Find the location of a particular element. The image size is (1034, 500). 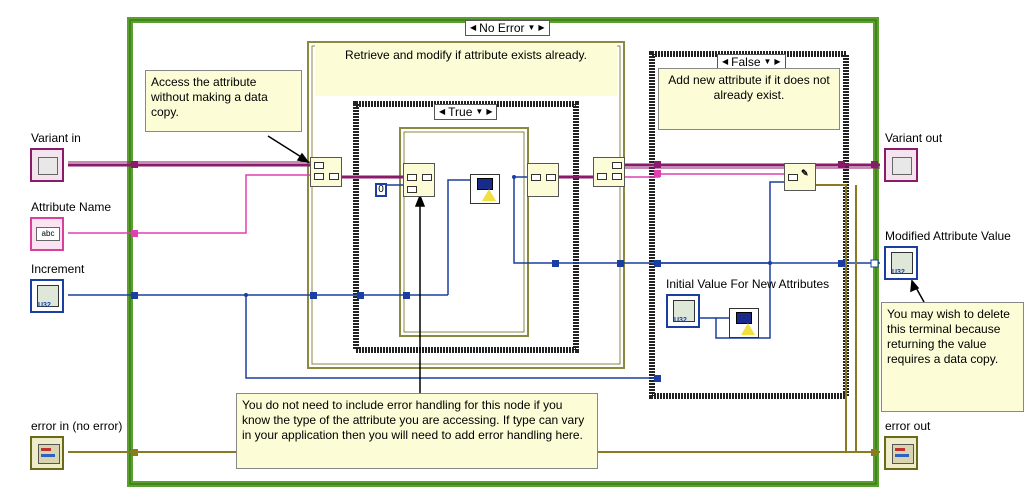

inner-case-frame is located at coordinates (466, 227).